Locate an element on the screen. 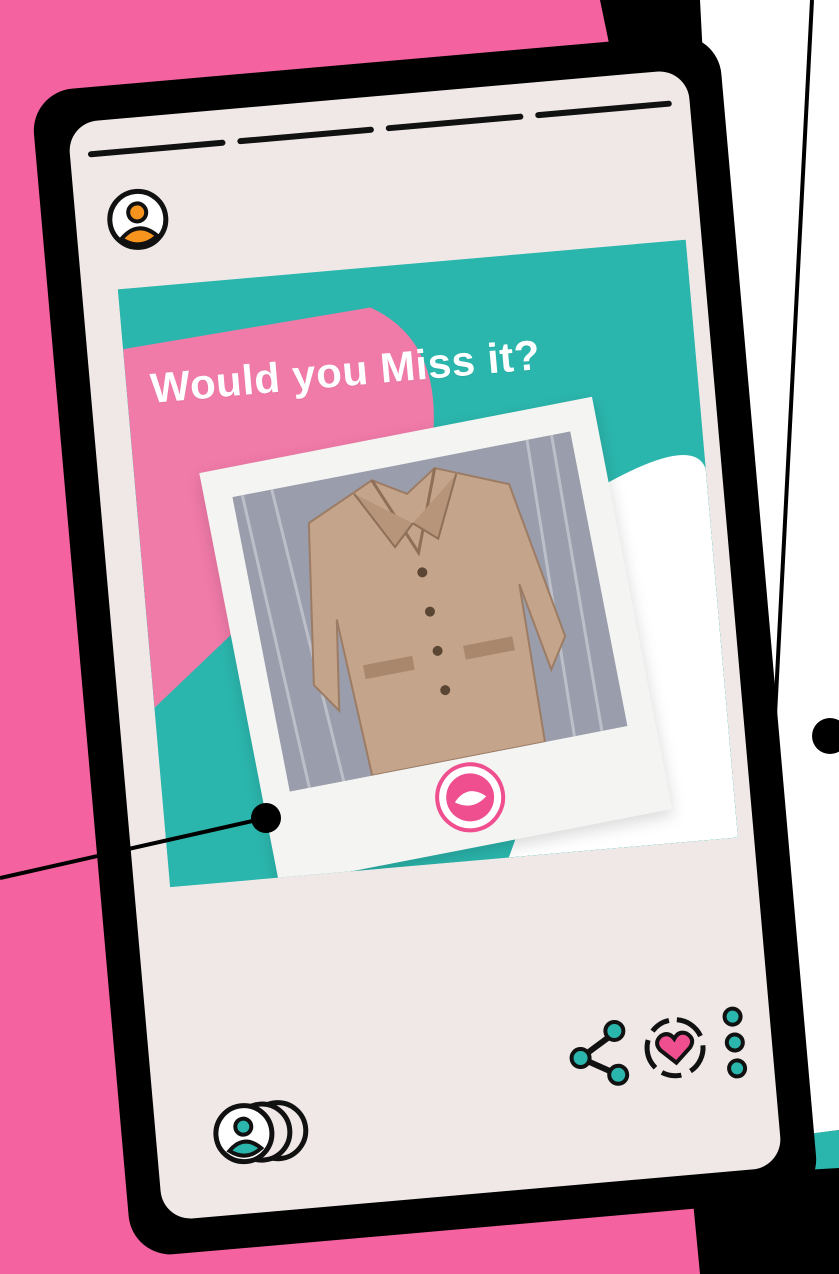 The width and height of the screenshot is (839, 1274). coat-photo is located at coordinates (430, 611).